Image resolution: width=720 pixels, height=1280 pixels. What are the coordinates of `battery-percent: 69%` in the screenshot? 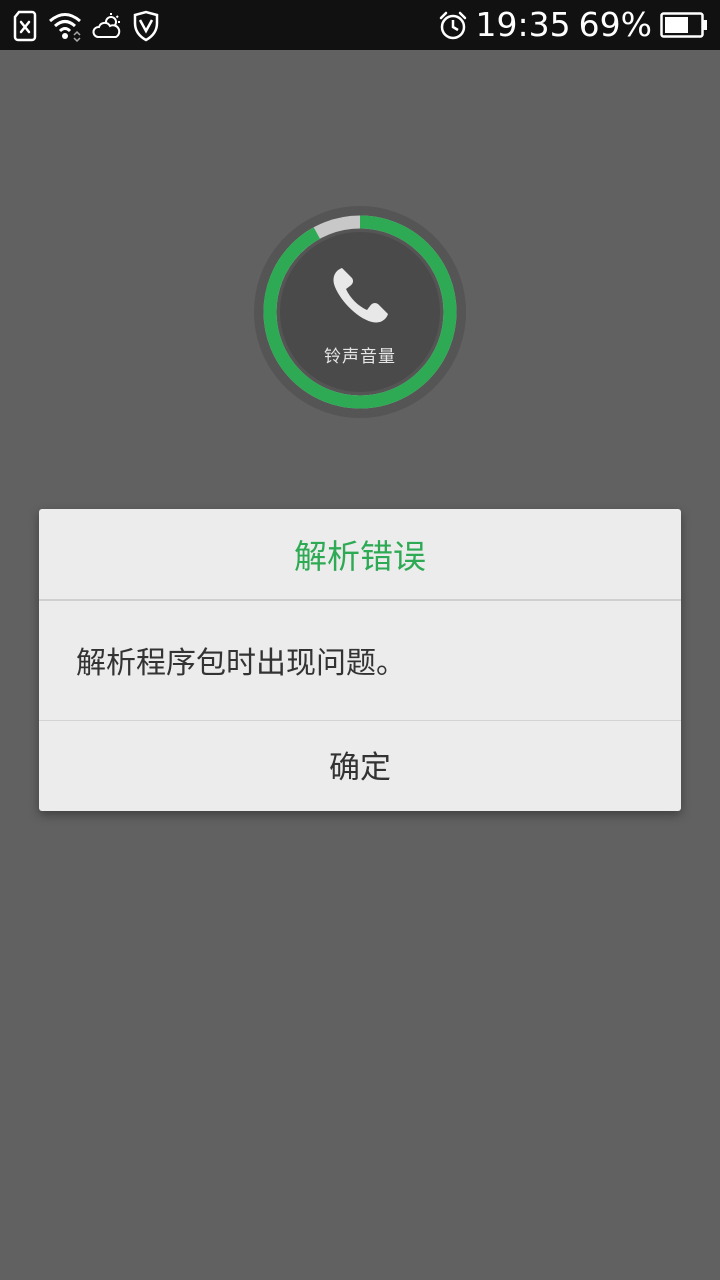 It's located at (615, 24).